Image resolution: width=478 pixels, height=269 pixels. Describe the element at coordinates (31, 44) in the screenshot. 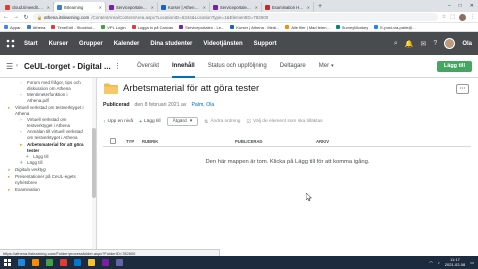

I see `nav-start: Start` at that location.